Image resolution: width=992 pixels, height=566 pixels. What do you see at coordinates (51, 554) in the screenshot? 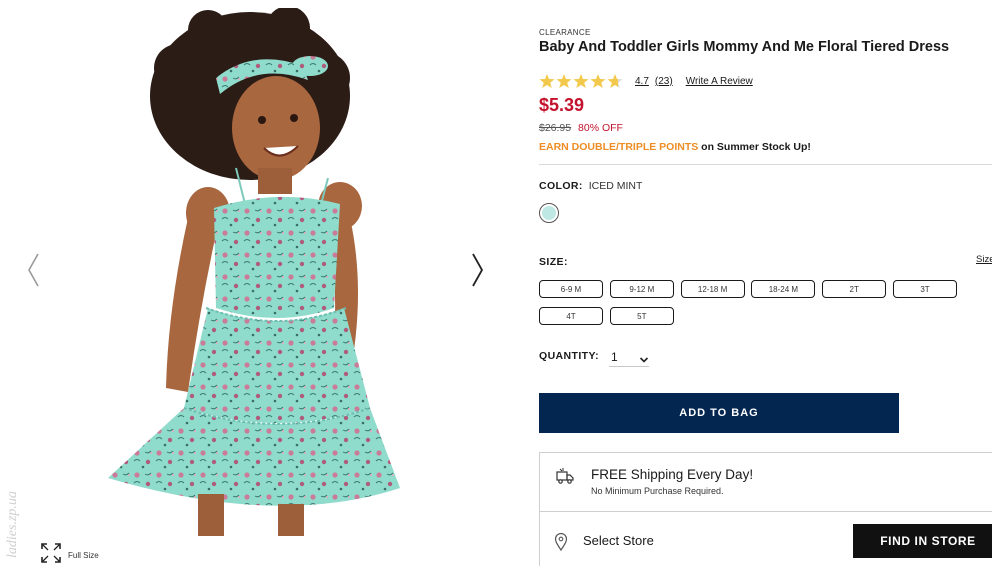
I see `expand-icon` at bounding box center [51, 554].